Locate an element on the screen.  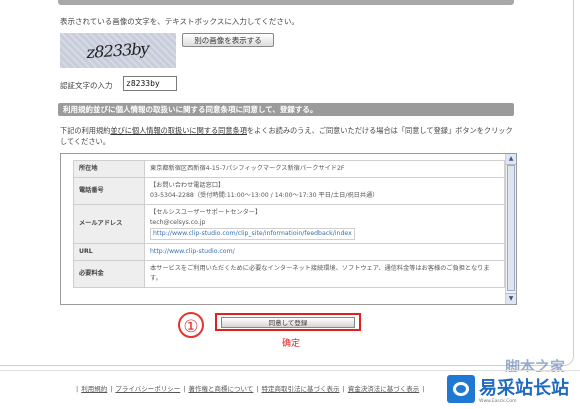
agree-and-register-button: 同意して登録 is located at coordinates (288, 322).